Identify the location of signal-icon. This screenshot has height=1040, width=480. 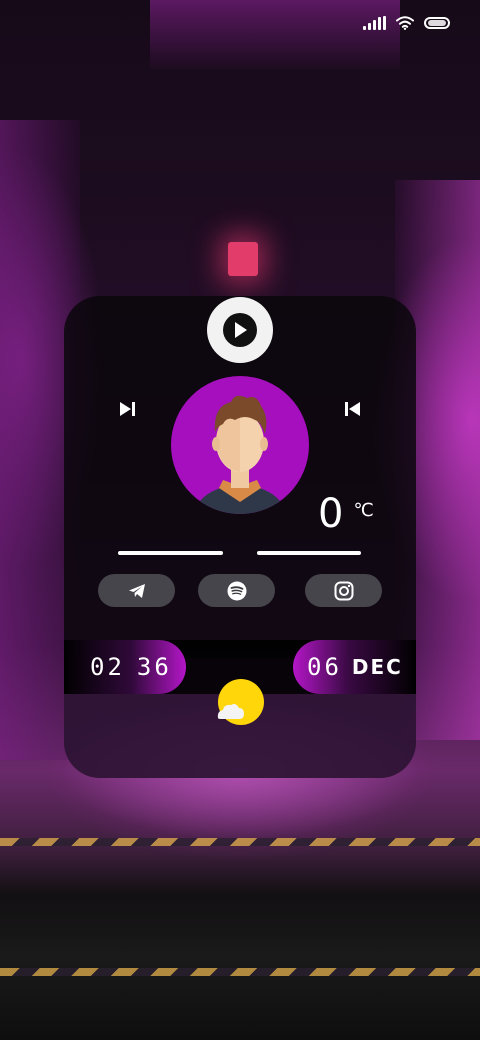
(374, 23).